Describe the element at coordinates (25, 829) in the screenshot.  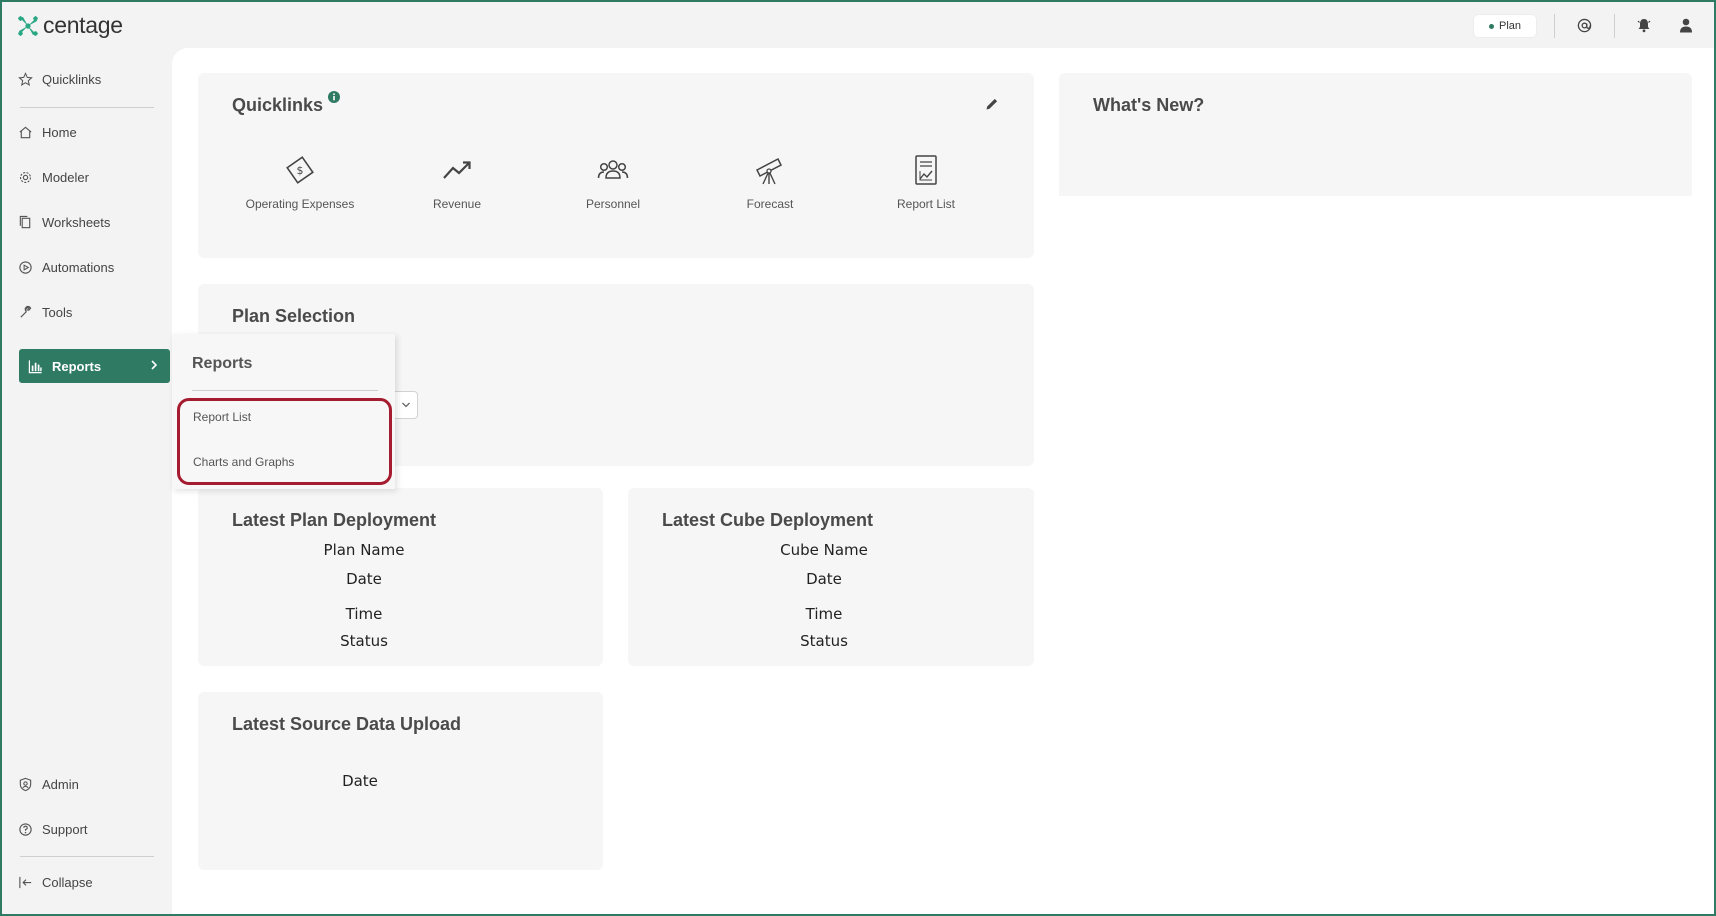
I see `help-circle-icon` at that location.